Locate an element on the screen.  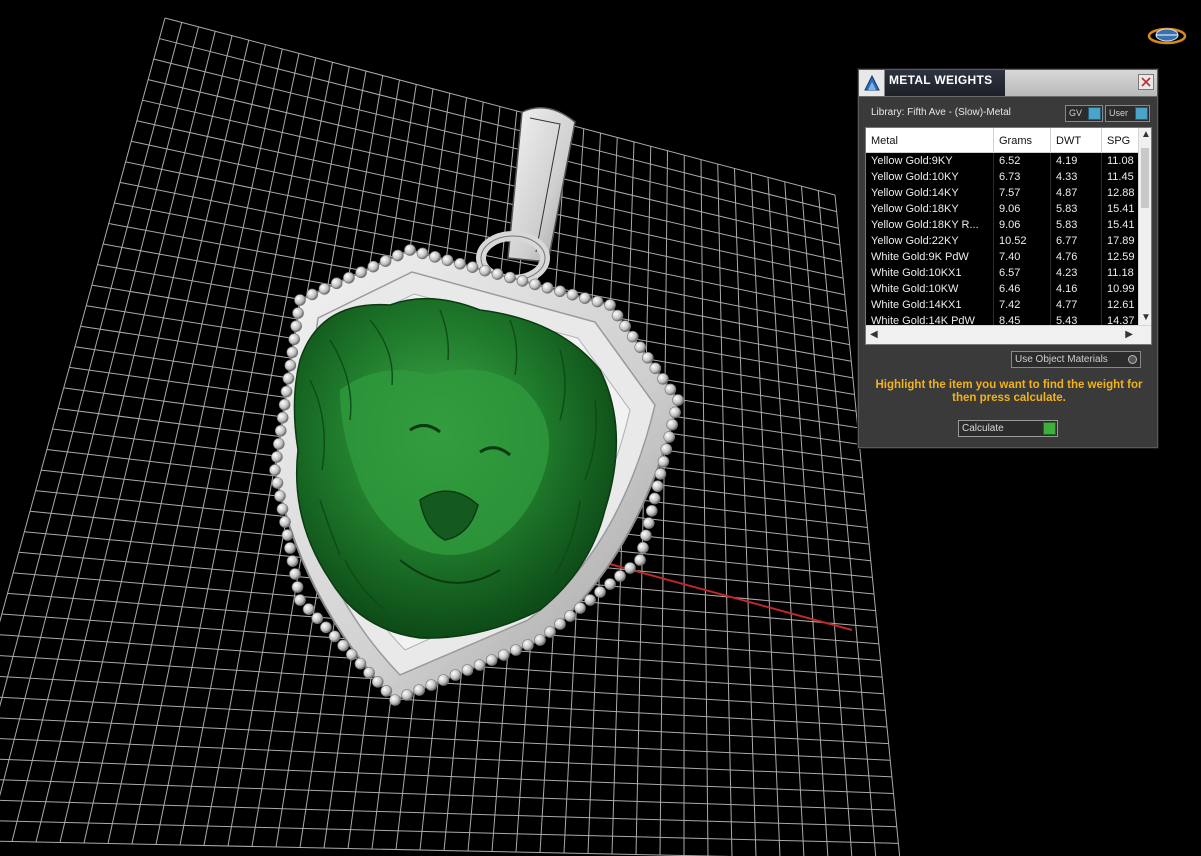
column-header-spg: SPG is located at coordinates (1122, 140).